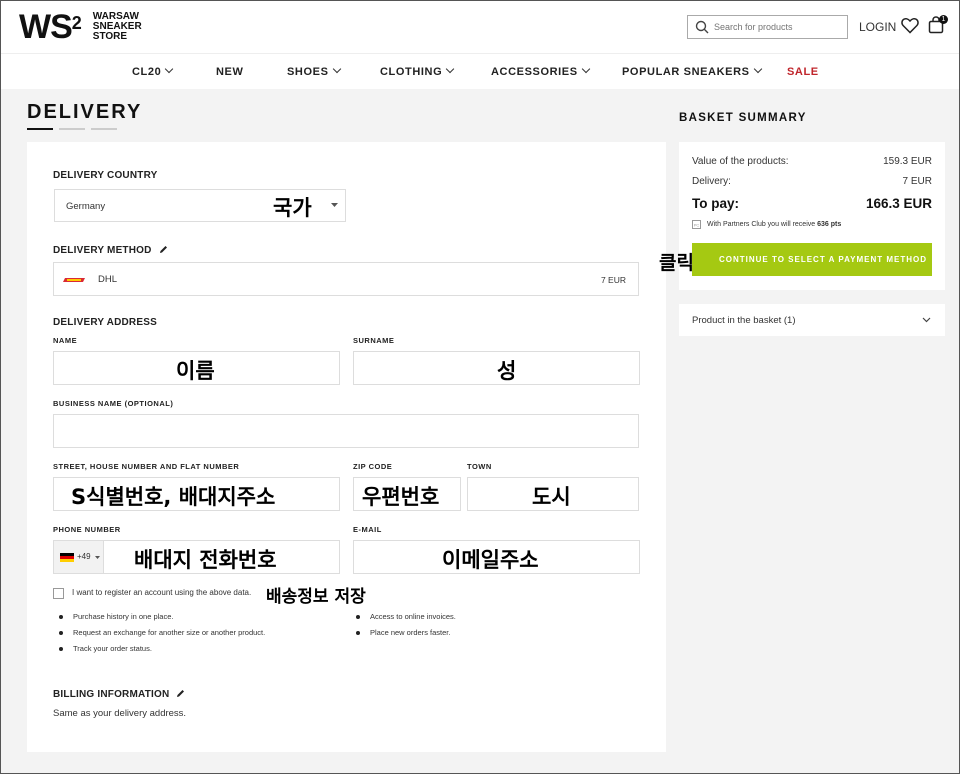  What do you see at coordinates (551, 497) in the screenshot?
I see `town-note: 도시` at bounding box center [551, 497].